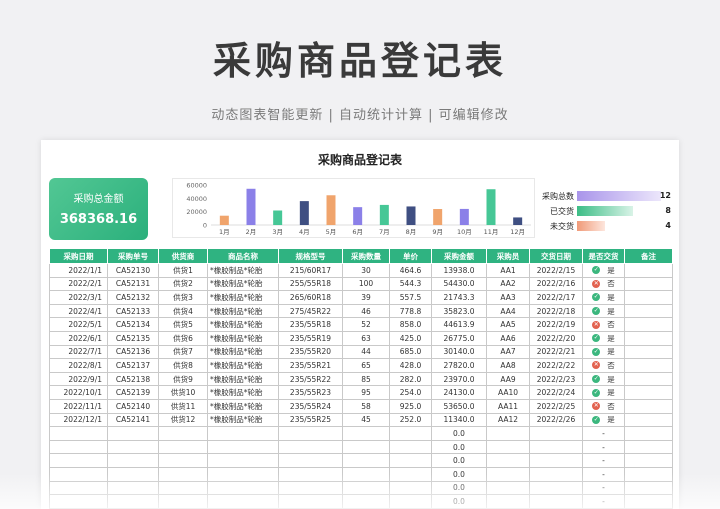 The image size is (720, 509). Describe the element at coordinates (648, 256) in the screenshot. I see `col-header-note: 备注` at that location.